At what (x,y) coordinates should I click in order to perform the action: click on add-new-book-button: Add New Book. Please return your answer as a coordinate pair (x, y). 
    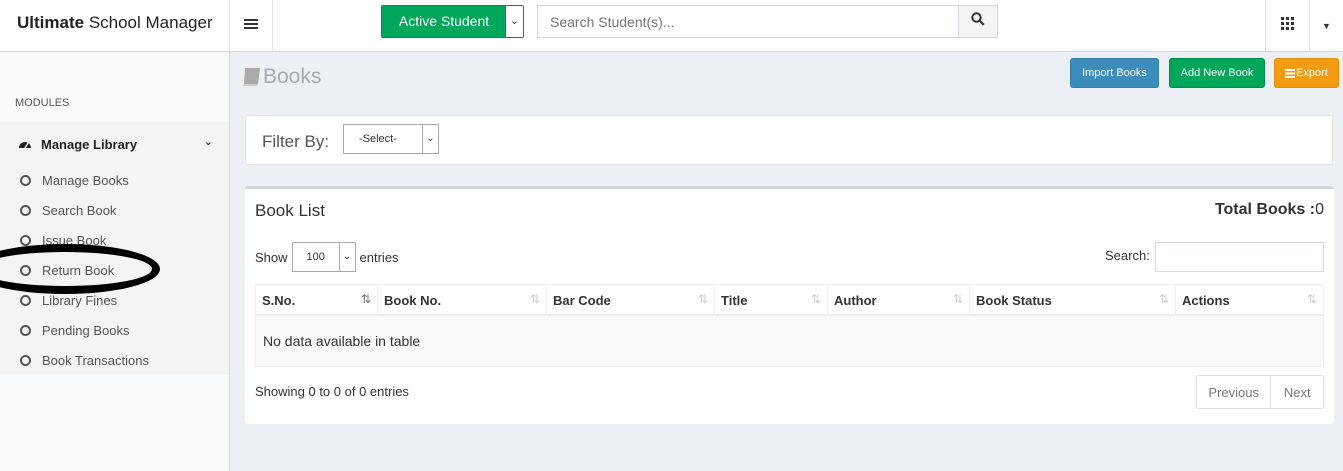
    Looking at the image, I should click on (1217, 73).